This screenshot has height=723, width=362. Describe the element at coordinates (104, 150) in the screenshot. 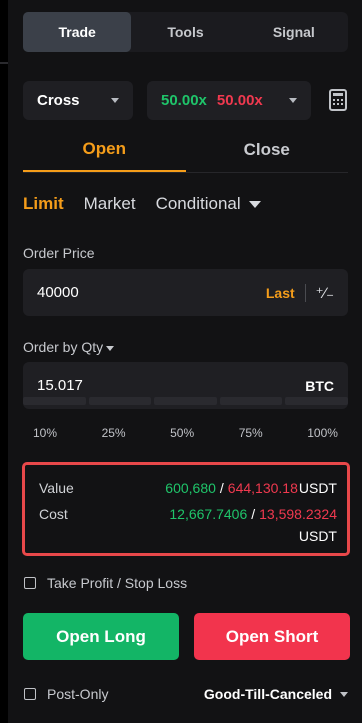

I see `tab-open: Open` at that location.